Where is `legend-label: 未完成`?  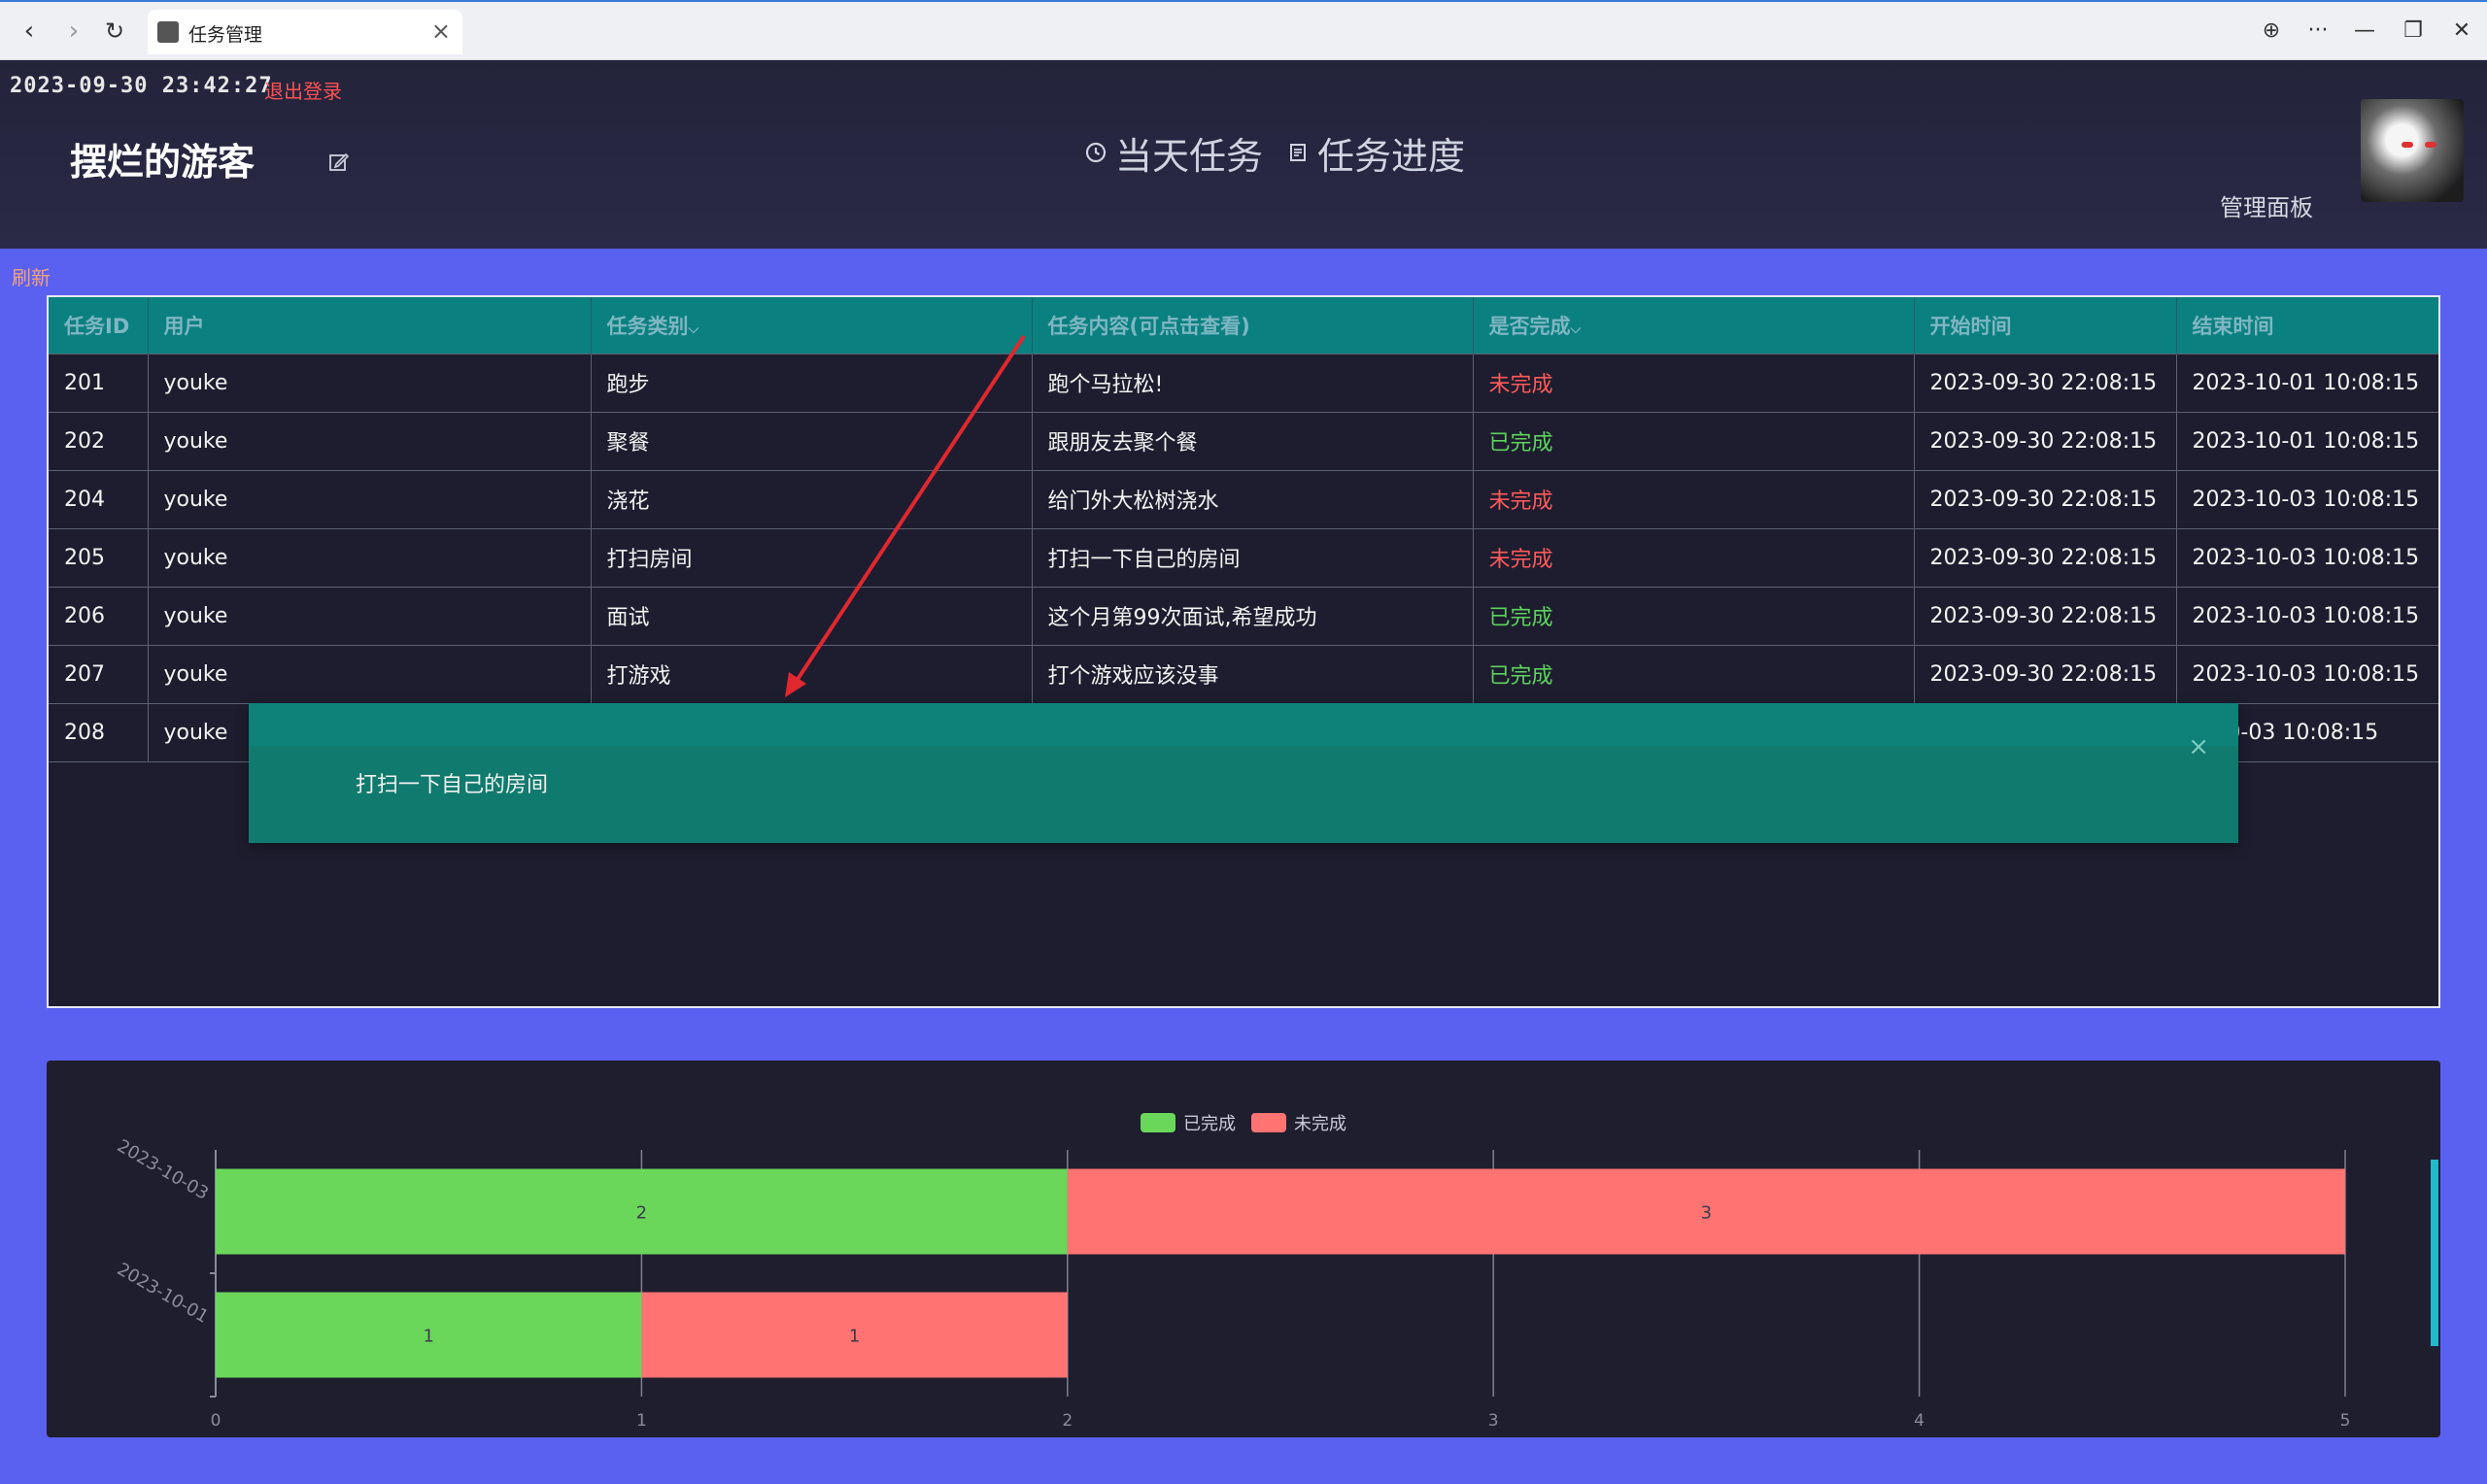
legend-label: 未完成 is located at coordinates (1320, 1124).